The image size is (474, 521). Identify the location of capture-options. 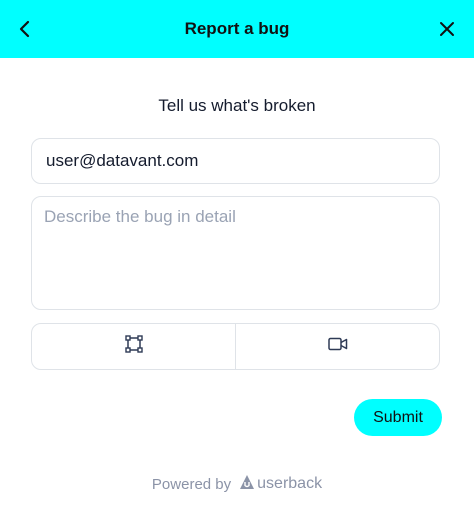
(235, 346).